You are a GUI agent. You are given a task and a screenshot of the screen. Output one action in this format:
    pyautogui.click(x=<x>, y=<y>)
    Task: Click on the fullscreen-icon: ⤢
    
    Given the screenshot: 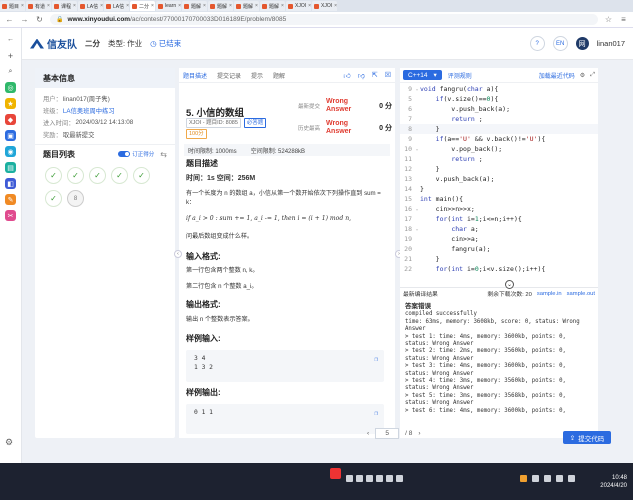 What is the action you would take?
    pyautogui.click(x=592, y=75)
    